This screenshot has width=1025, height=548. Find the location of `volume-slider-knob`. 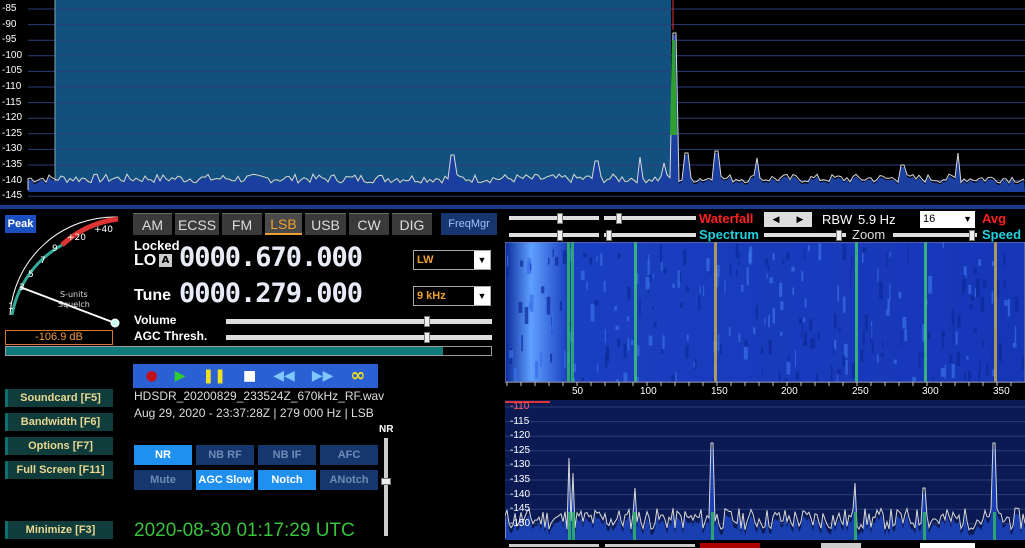

volume-slider-knob is located at coordinates (427, 321).